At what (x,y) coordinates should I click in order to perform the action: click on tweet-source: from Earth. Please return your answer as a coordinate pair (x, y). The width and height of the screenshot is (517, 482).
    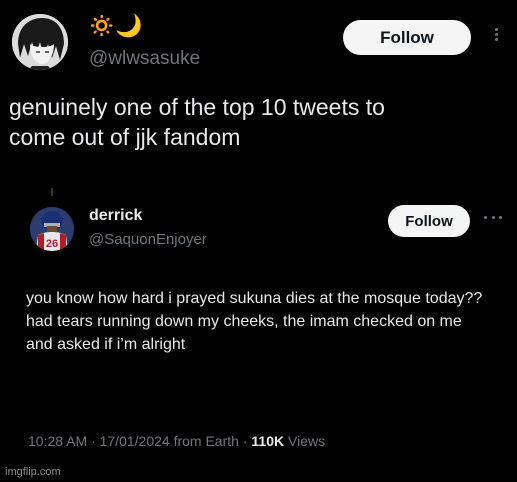
    Looking at the image, I should click on (206, 441).